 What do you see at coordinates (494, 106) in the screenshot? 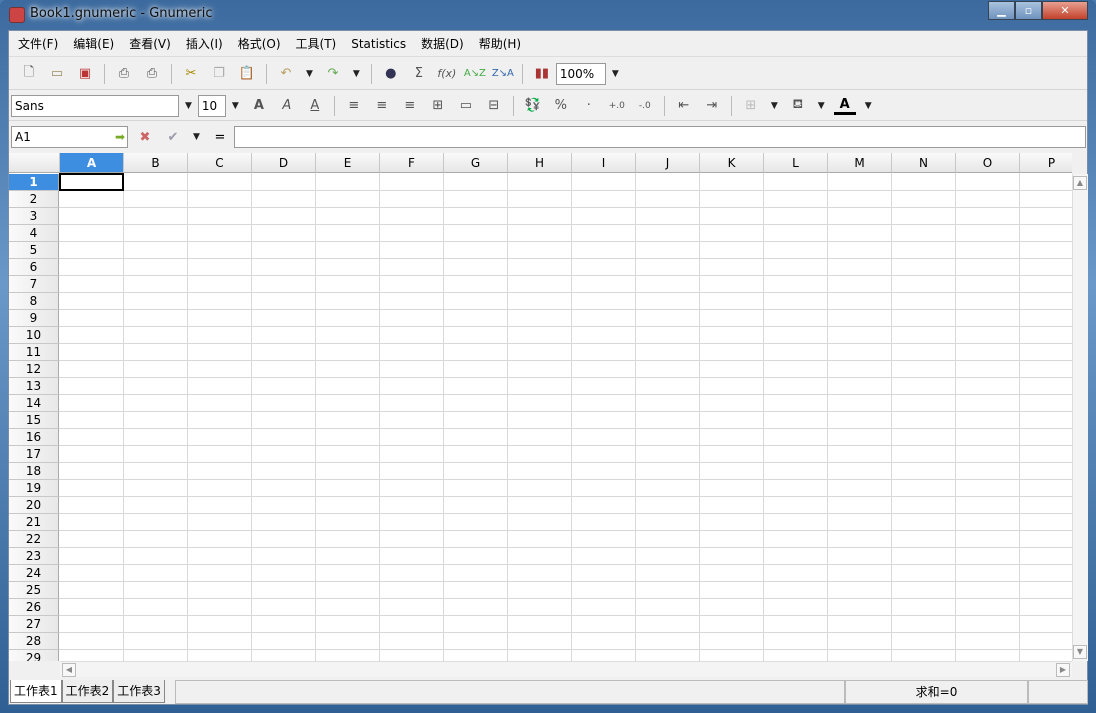
I see `unmerge-cells-icon: ⊟` at bounding box center [494, 106].